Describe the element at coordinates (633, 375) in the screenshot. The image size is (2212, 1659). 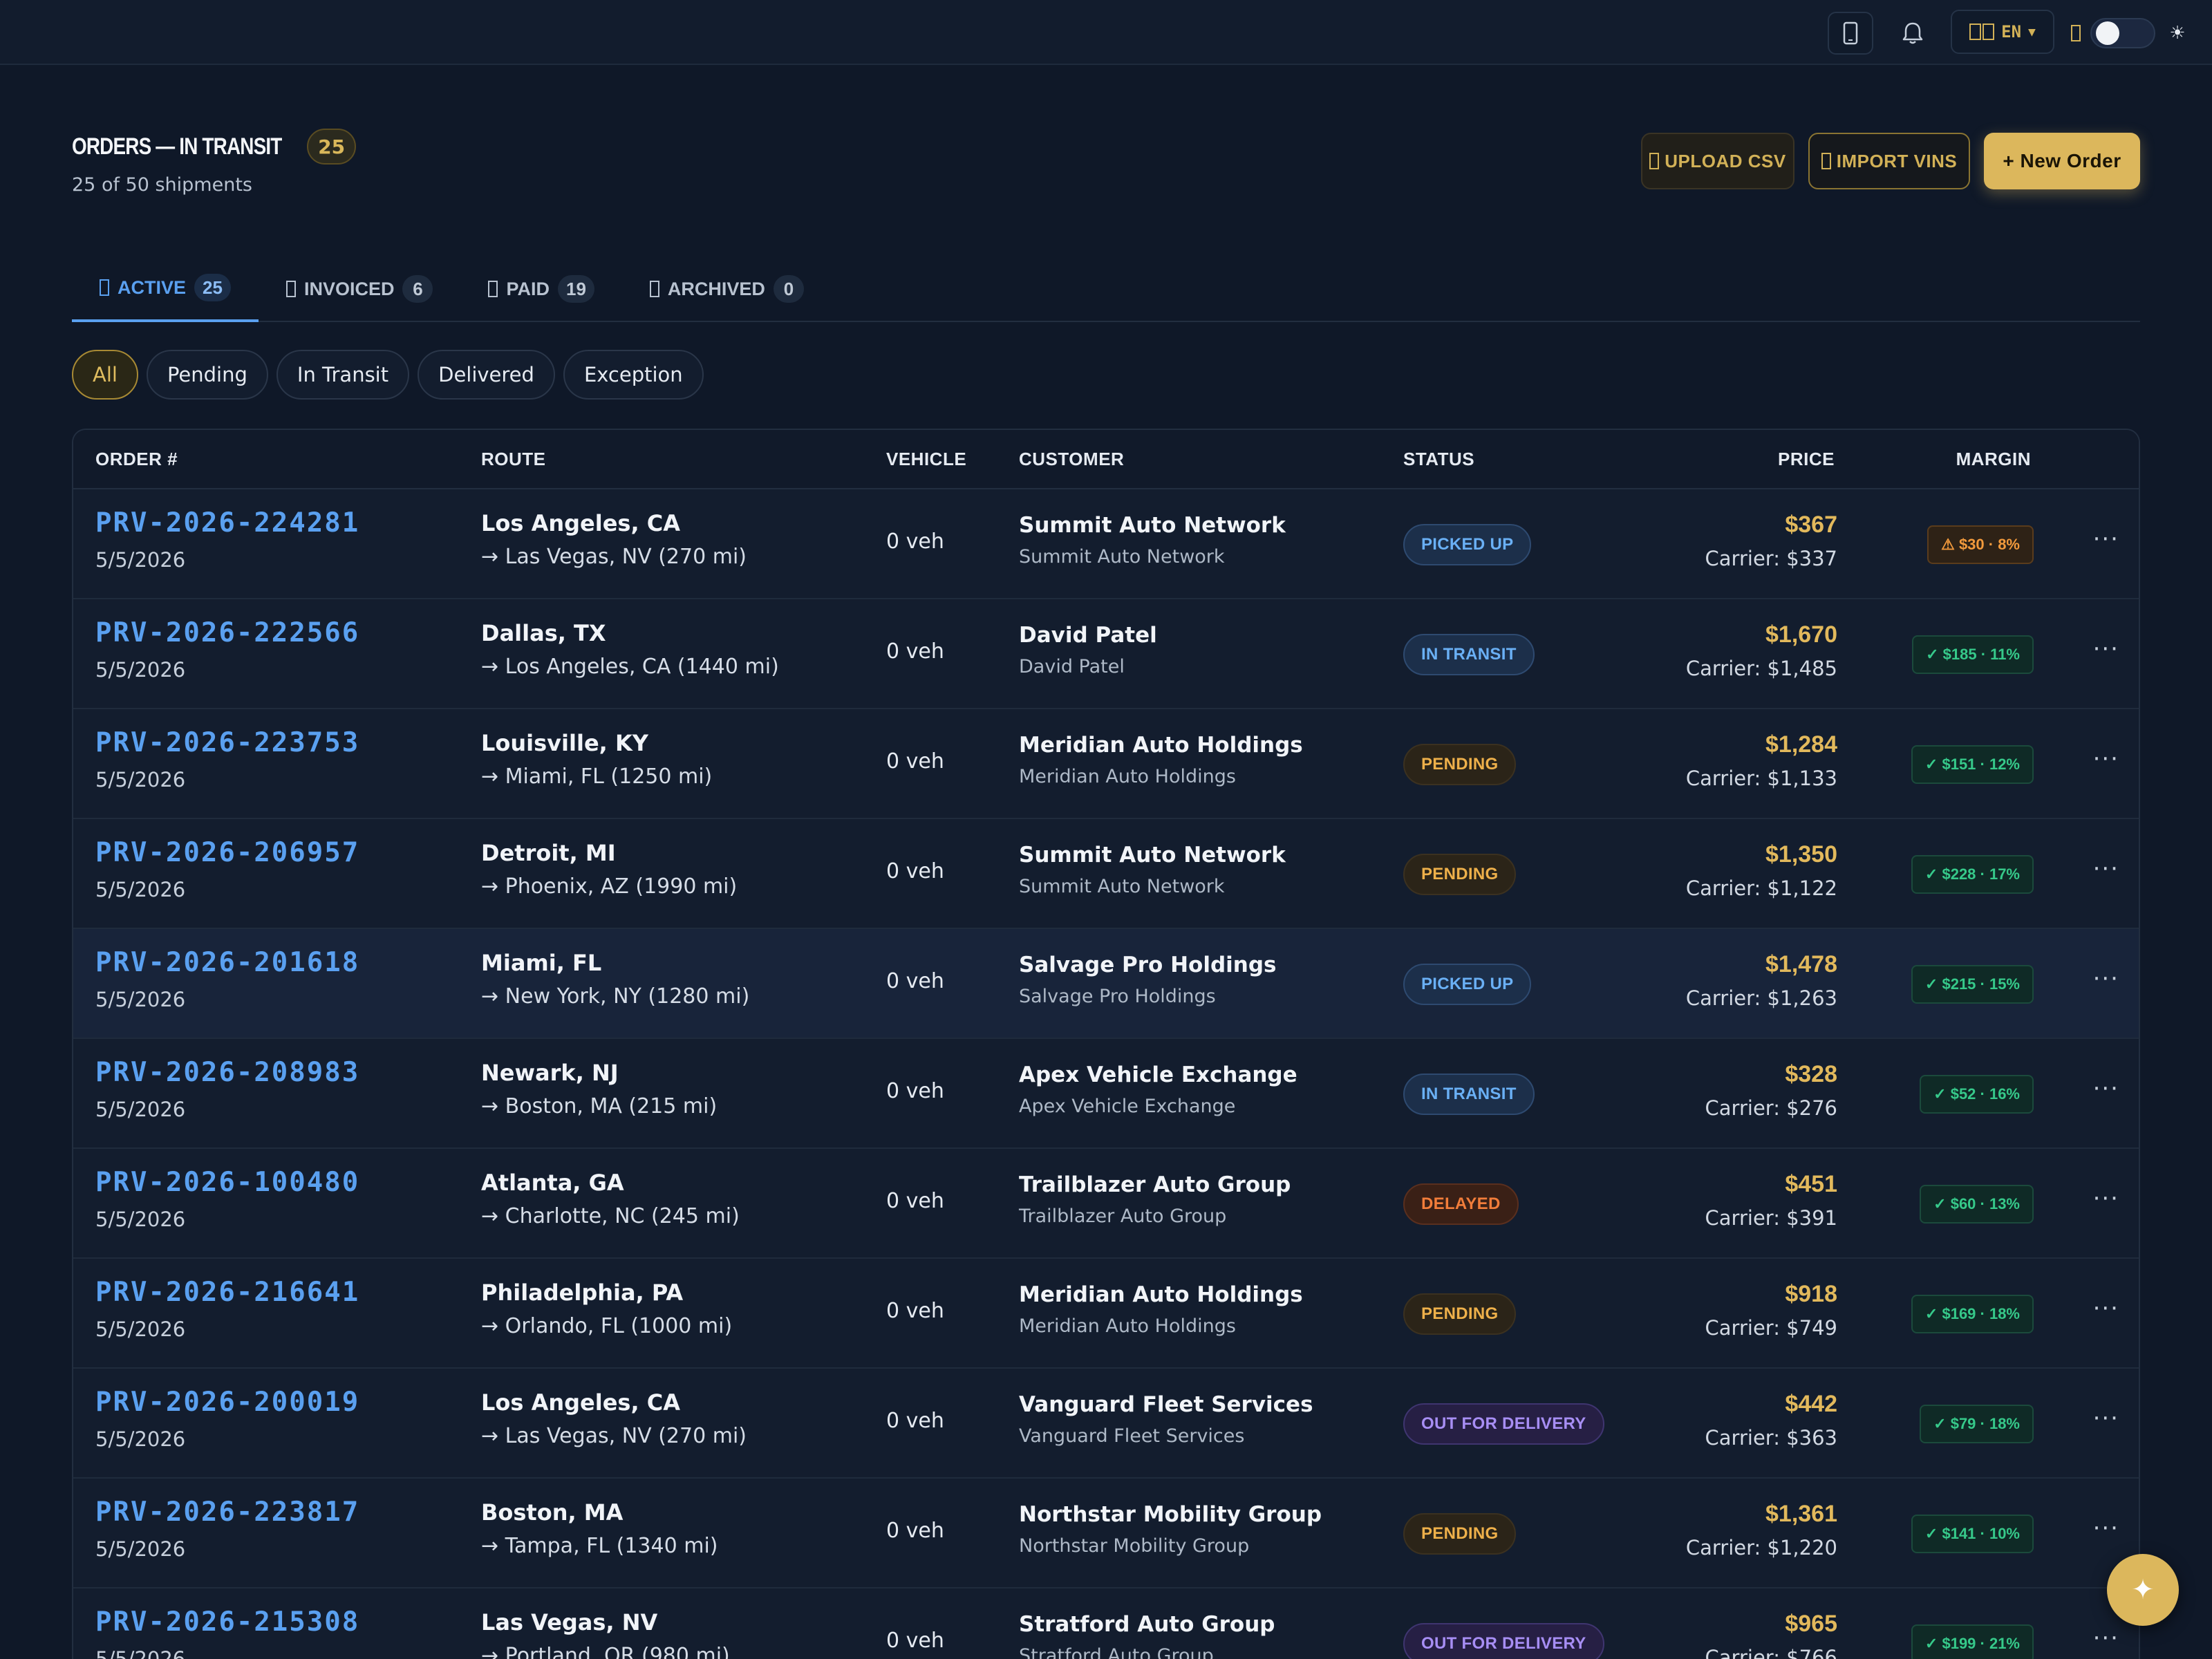
I see `filter-chip-exception: Exception` at that location.